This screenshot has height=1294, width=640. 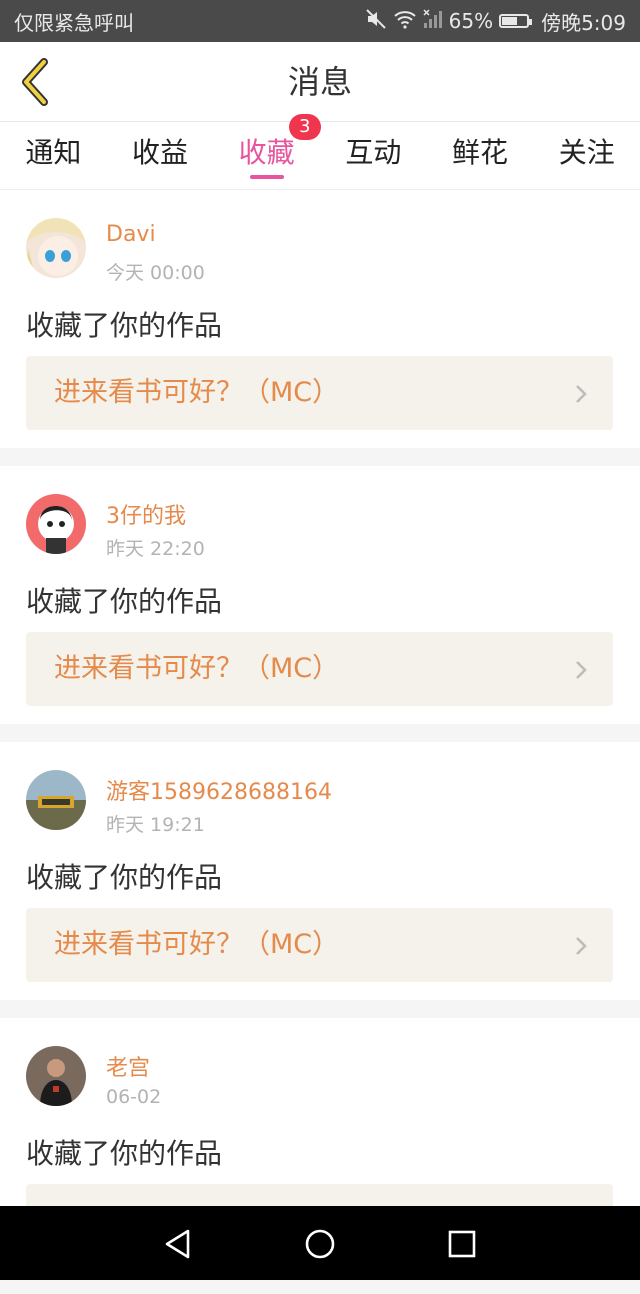 I want to click on carrier-text: 仅限紧急呼叫, so click(x=74, y=22).